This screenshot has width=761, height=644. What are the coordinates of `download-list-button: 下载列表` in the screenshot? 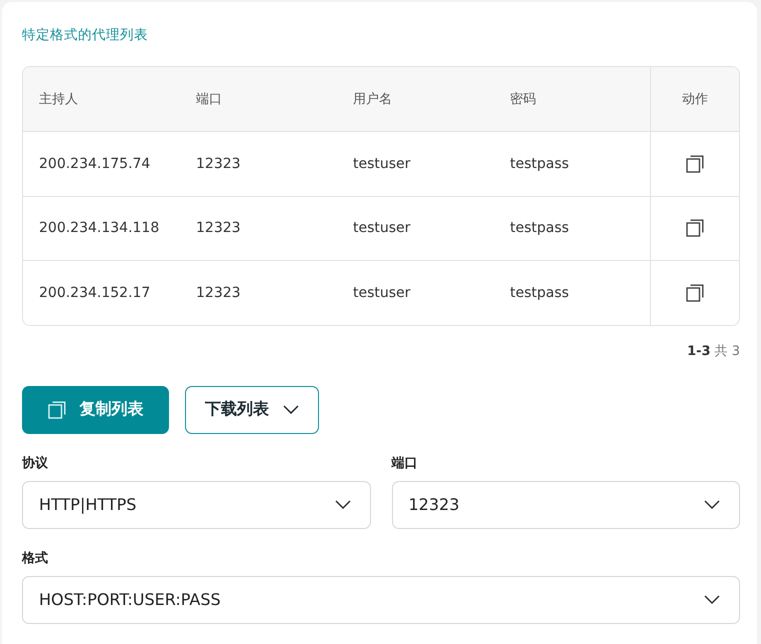 It's located at (252, 410).